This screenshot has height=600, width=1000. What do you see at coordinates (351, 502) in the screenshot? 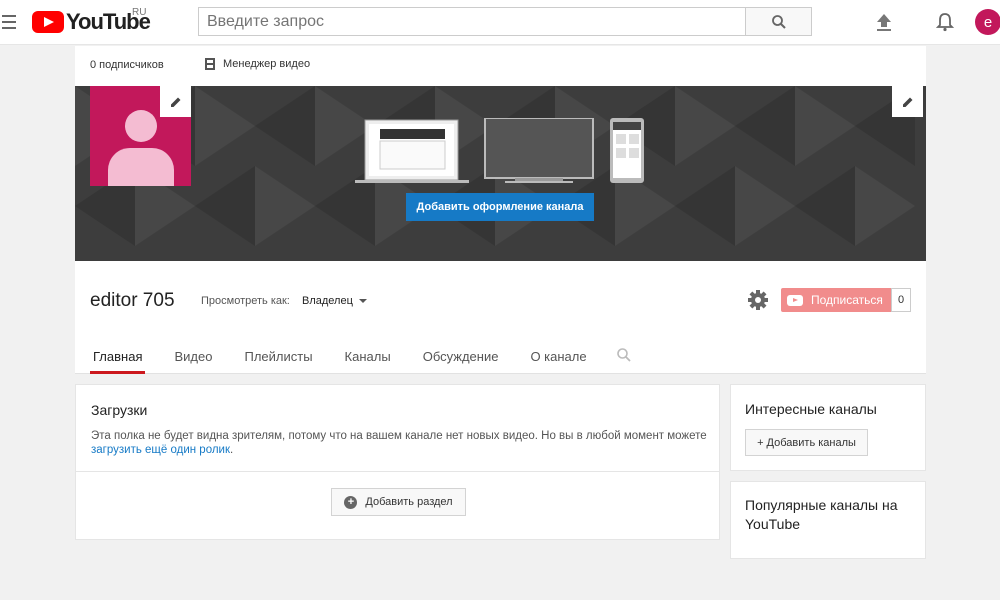
I see `plus-circle-icon: +` at bounding box center [351, 502].